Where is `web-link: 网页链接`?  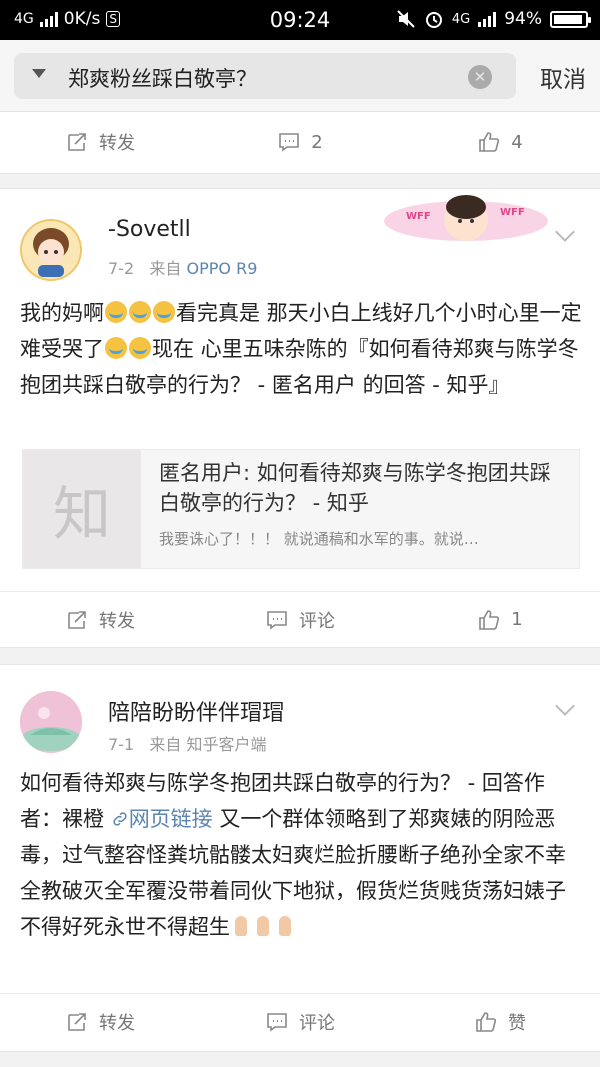 web-link: 网页链接 is located at coordinates (162, 819).